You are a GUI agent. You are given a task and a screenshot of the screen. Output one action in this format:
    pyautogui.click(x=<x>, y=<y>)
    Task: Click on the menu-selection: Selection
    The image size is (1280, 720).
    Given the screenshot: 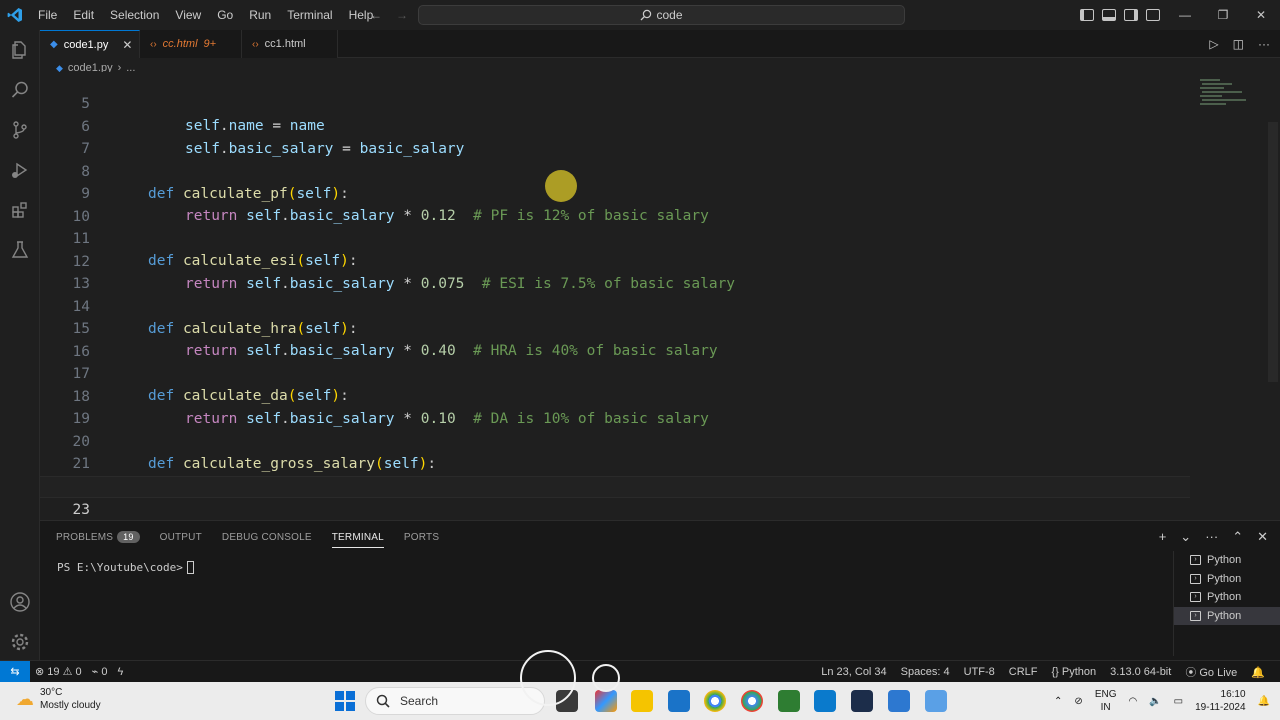 What is the action you would take?
    pyautogui.click(x=134, y=15)
    